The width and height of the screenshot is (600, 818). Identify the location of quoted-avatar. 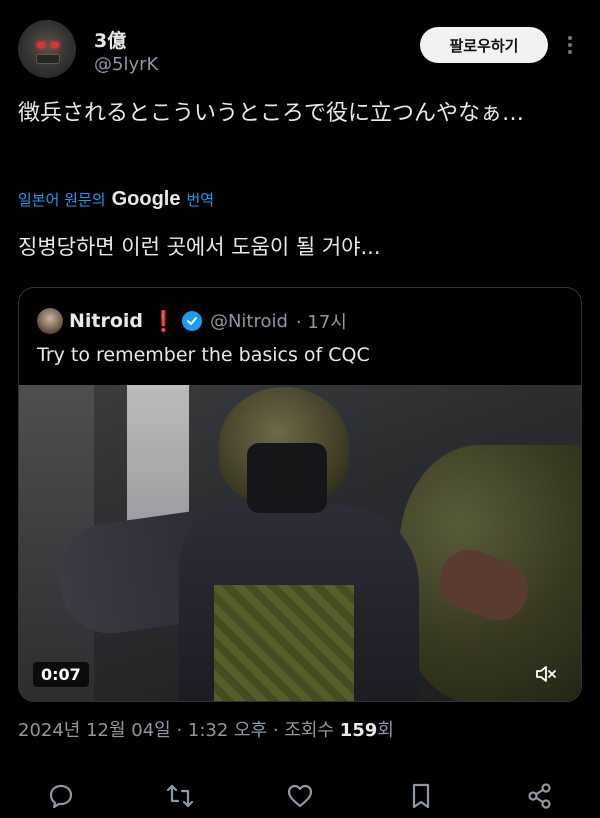
(50, 321).